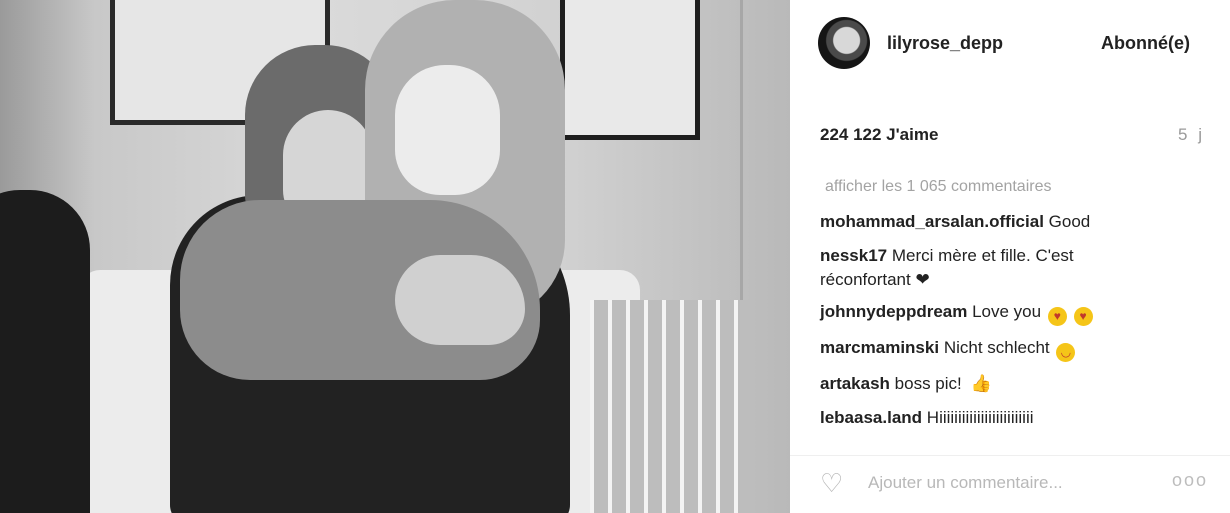 The width and height of the screenshot is (1230, 513). What do you see at coordinates (871, 417) in the screenshot?
I see `comment-author: lebaasa.land` at bounding box center [871, 417].